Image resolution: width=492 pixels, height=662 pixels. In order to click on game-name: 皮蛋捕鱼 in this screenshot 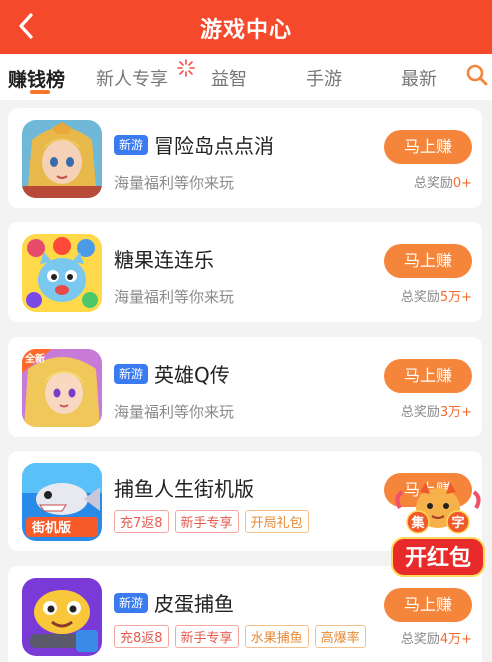, I will do `click(194, 604)`.